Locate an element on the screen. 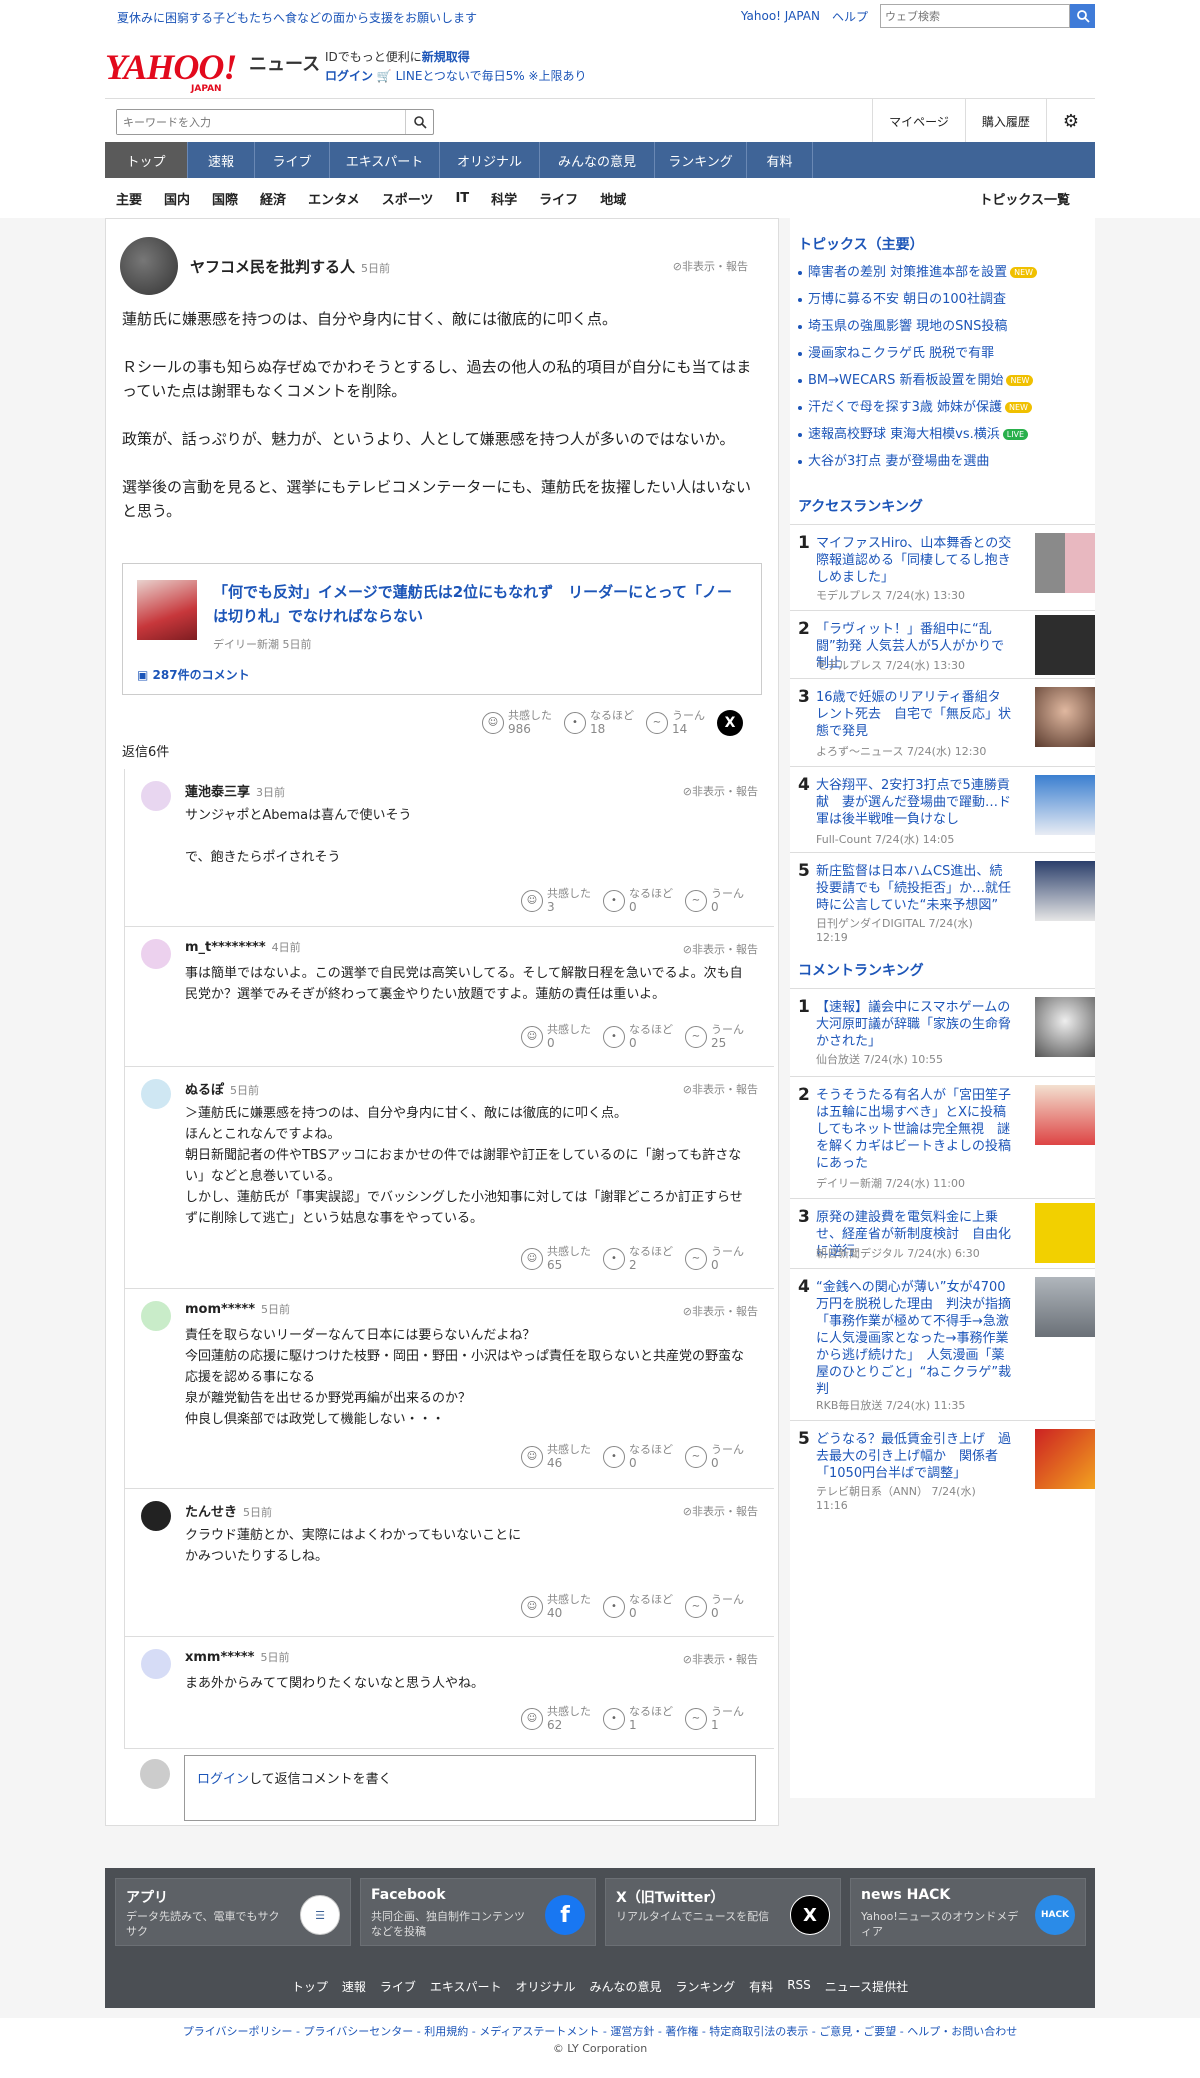 The width and height of the screenshot is (1200, 2078). footer-link: 速報 is located at coordinates (354, 1986).